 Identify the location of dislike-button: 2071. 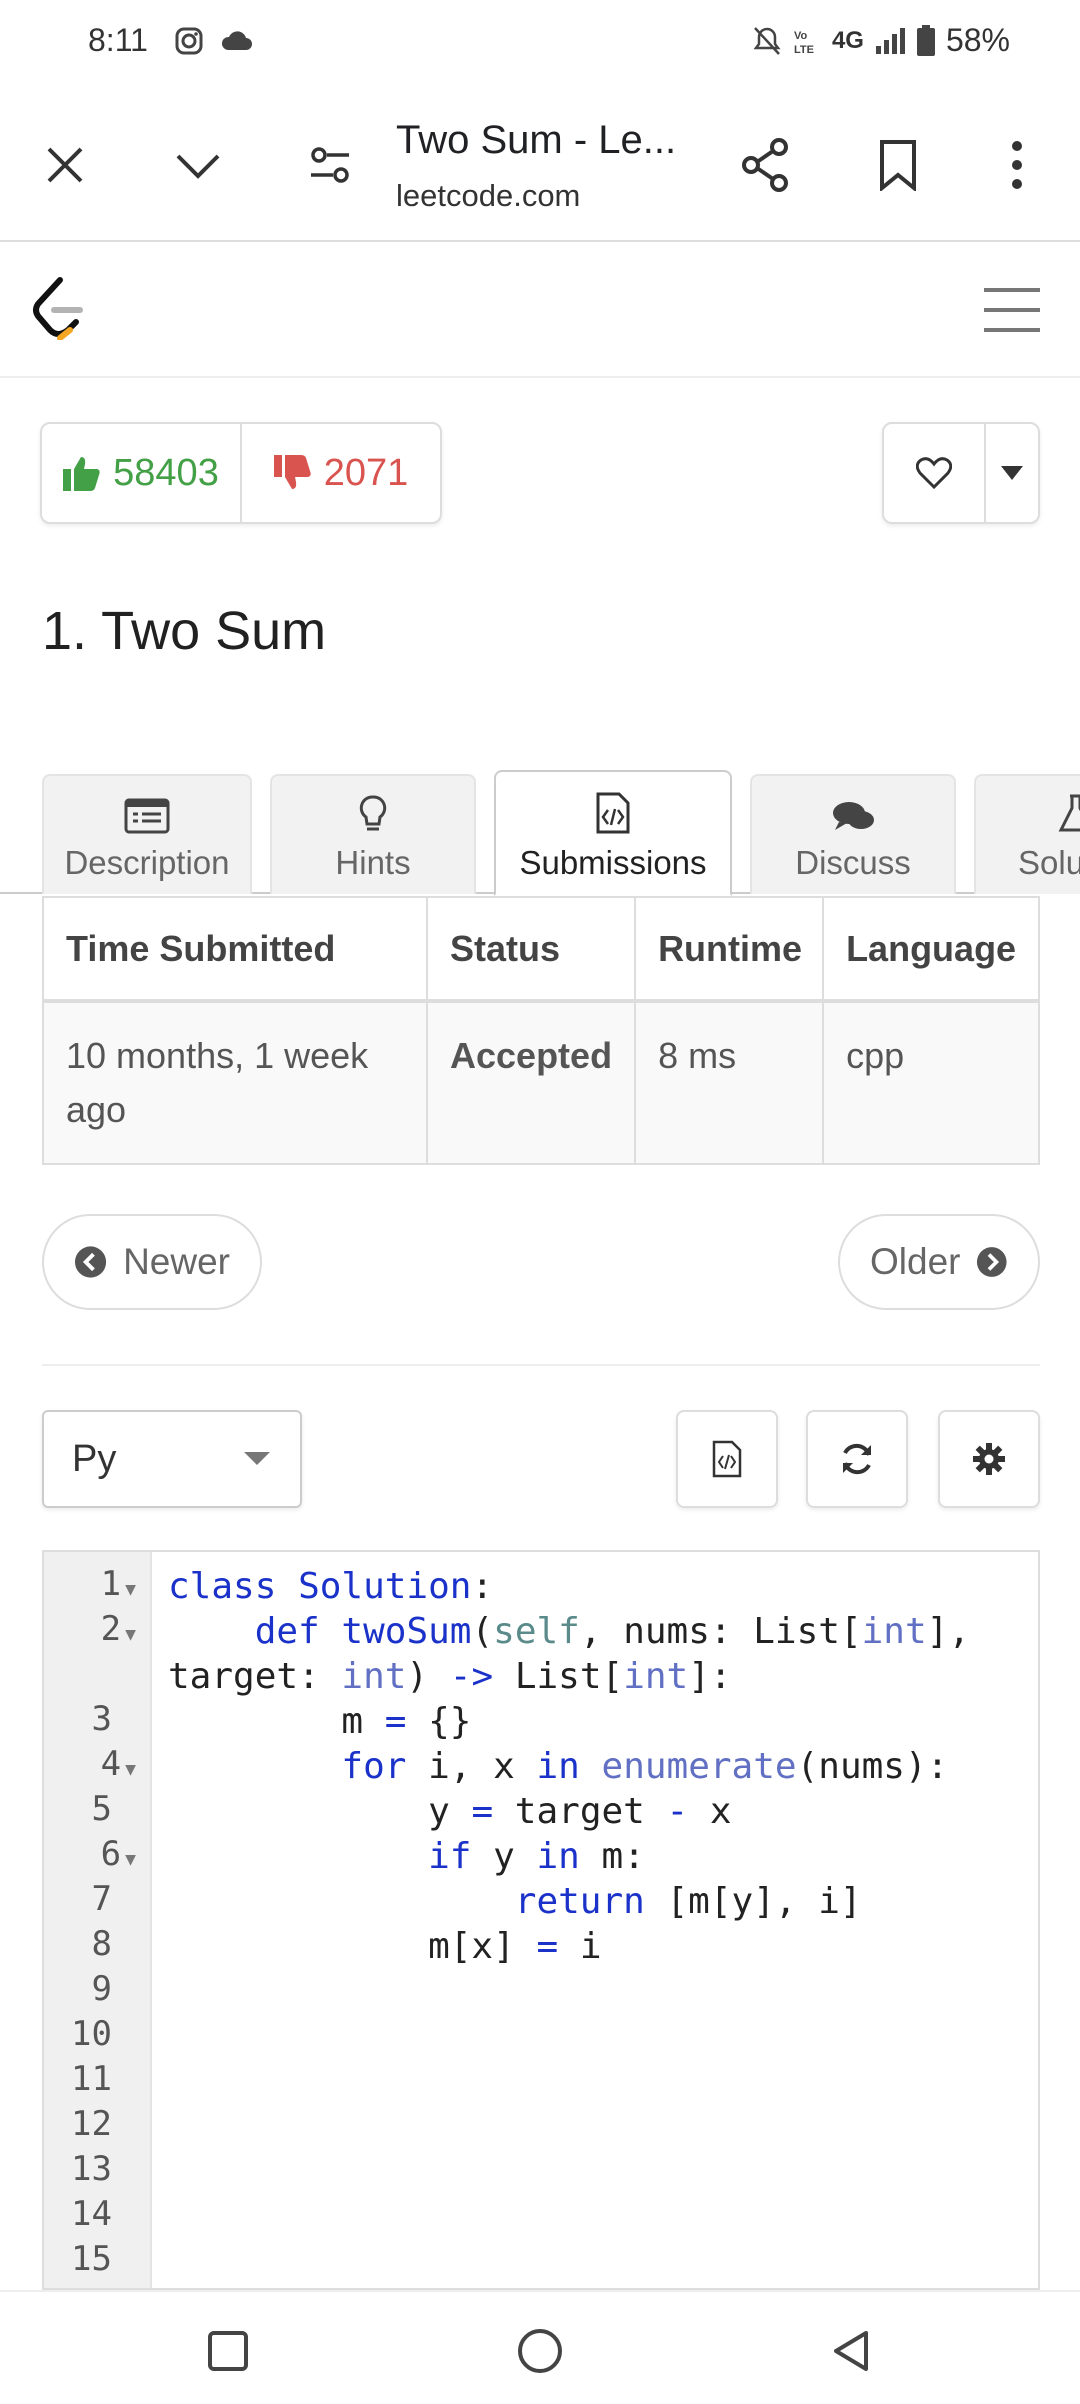
(341, 473).